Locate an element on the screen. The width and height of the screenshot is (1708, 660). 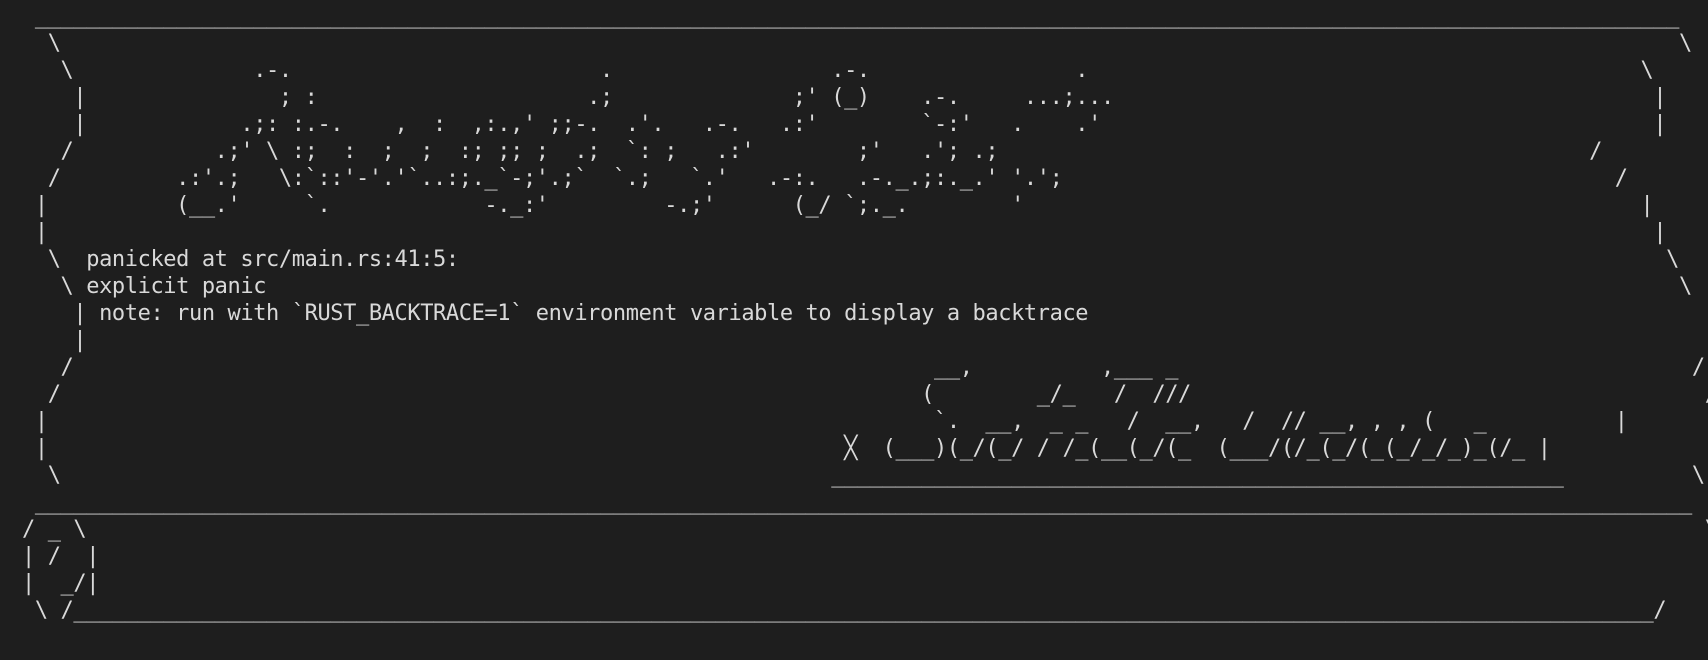
terminal-line: / _ \ \ is located at coordinates (865, 529).